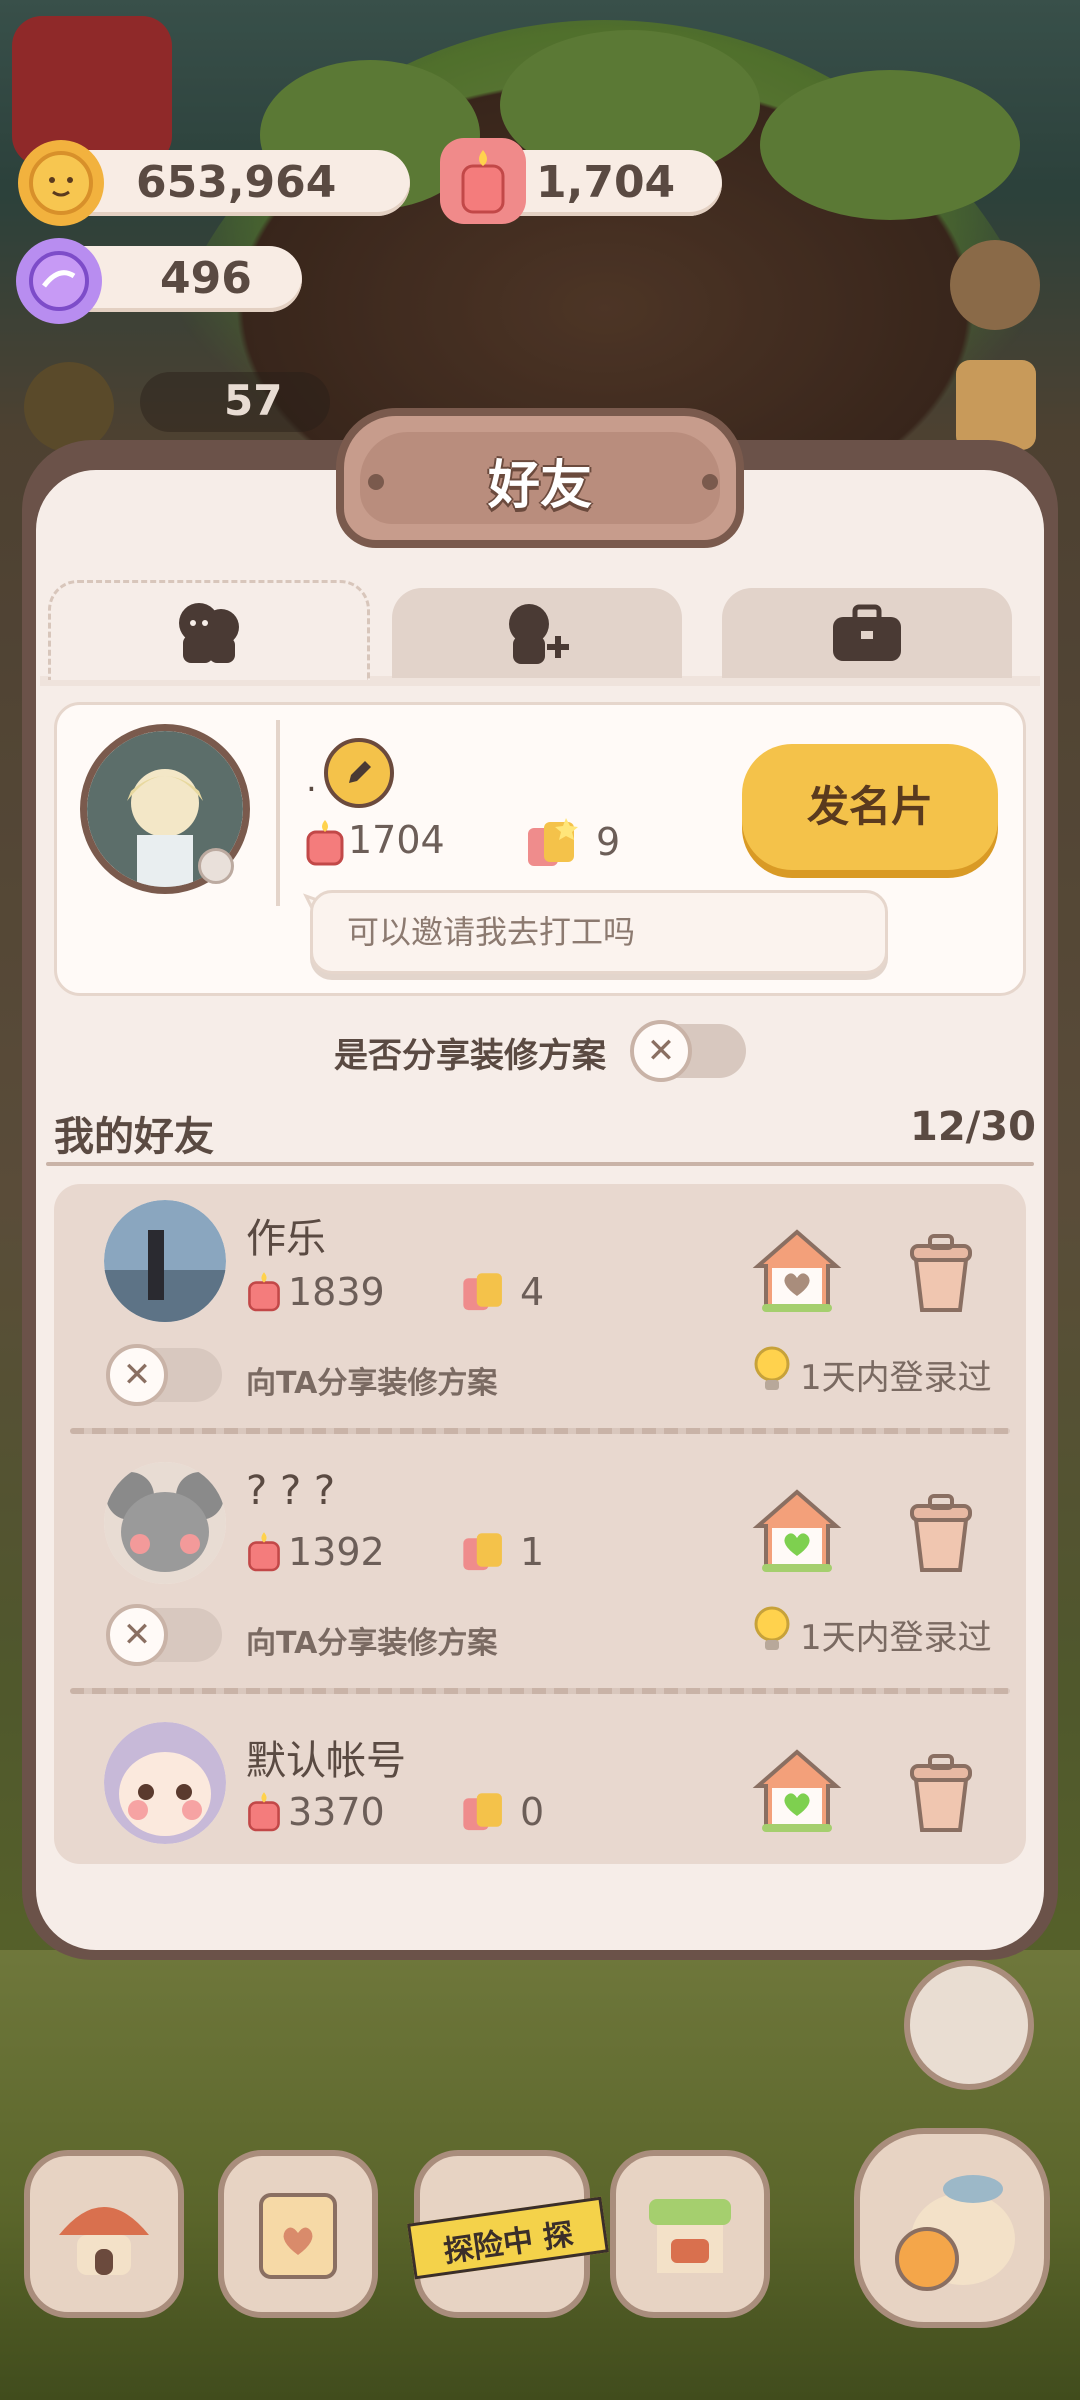 This screenshot has height=2400, width=1080. I want to click on add-friend-icon, so click(539, 634).